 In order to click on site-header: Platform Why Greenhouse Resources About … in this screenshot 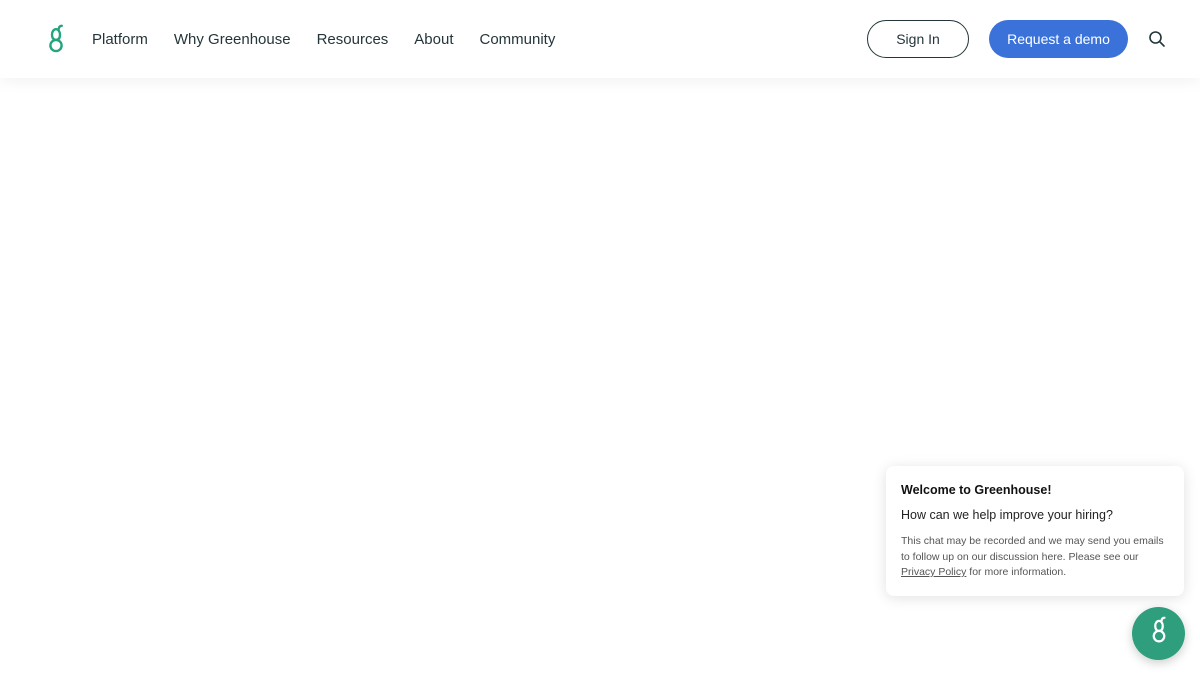, I will do `click(600, 39)`.